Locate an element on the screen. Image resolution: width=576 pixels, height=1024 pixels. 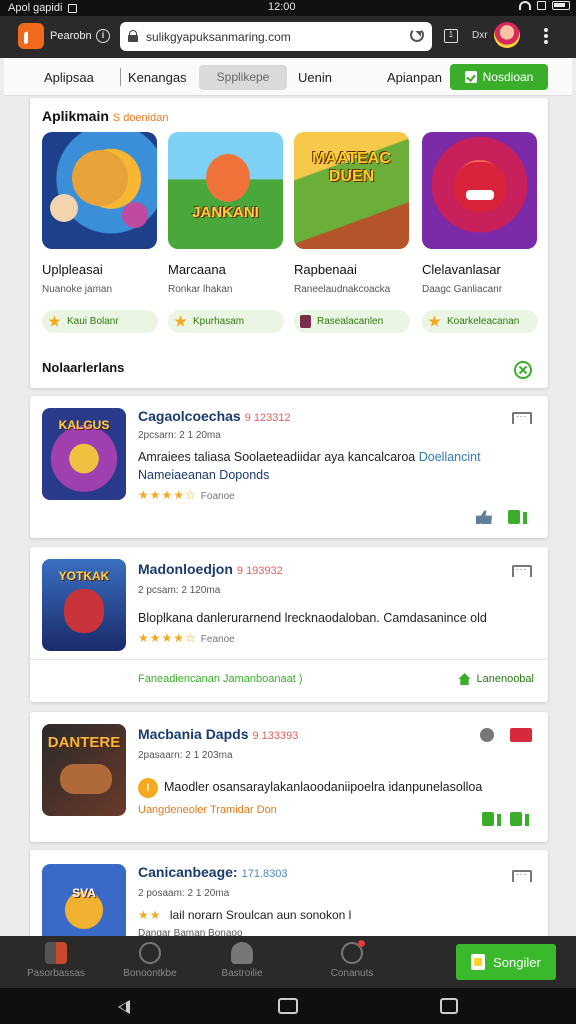
system-nav is located at coordinates (288, 1006).